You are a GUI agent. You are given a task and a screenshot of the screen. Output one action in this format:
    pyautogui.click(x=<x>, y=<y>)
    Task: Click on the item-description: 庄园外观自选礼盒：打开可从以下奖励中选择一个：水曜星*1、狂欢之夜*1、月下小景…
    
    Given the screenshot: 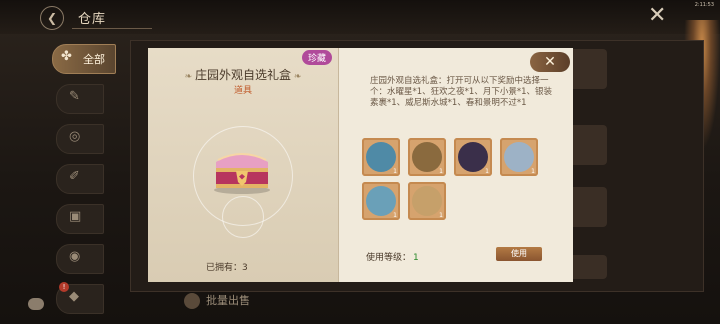 What is the action you would take?
    pyautogui.click(x=461, y=92)
    